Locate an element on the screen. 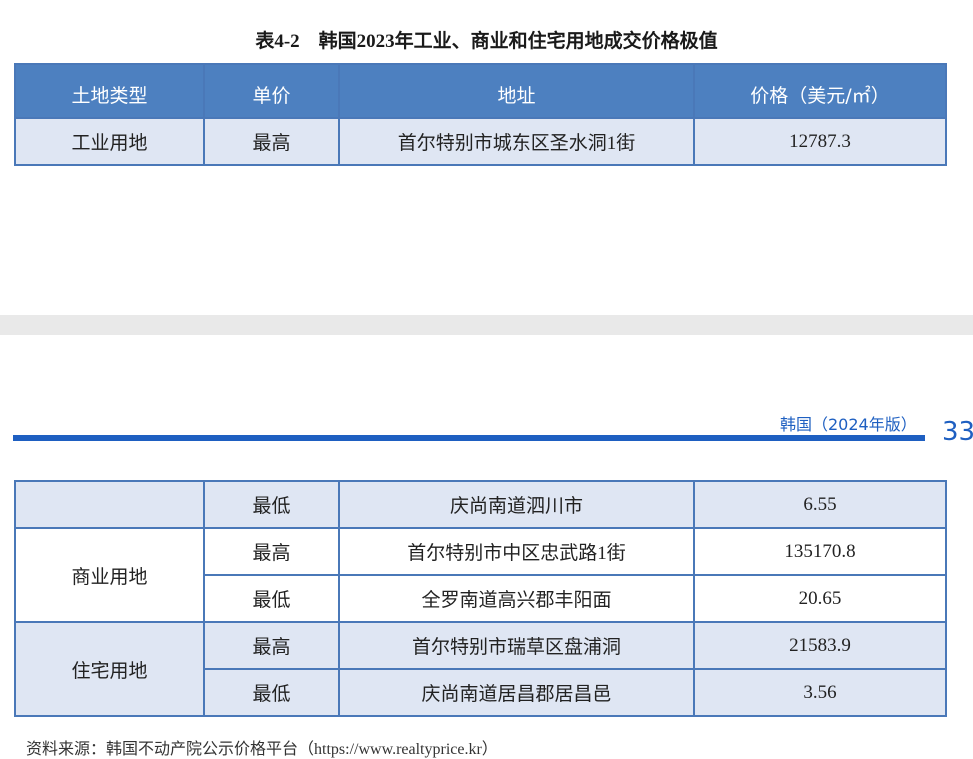  table-row: 住宅用地 最高 首尔特别市瑞草区盘浦洞 21583.9 is located at coordinates (480, 669).